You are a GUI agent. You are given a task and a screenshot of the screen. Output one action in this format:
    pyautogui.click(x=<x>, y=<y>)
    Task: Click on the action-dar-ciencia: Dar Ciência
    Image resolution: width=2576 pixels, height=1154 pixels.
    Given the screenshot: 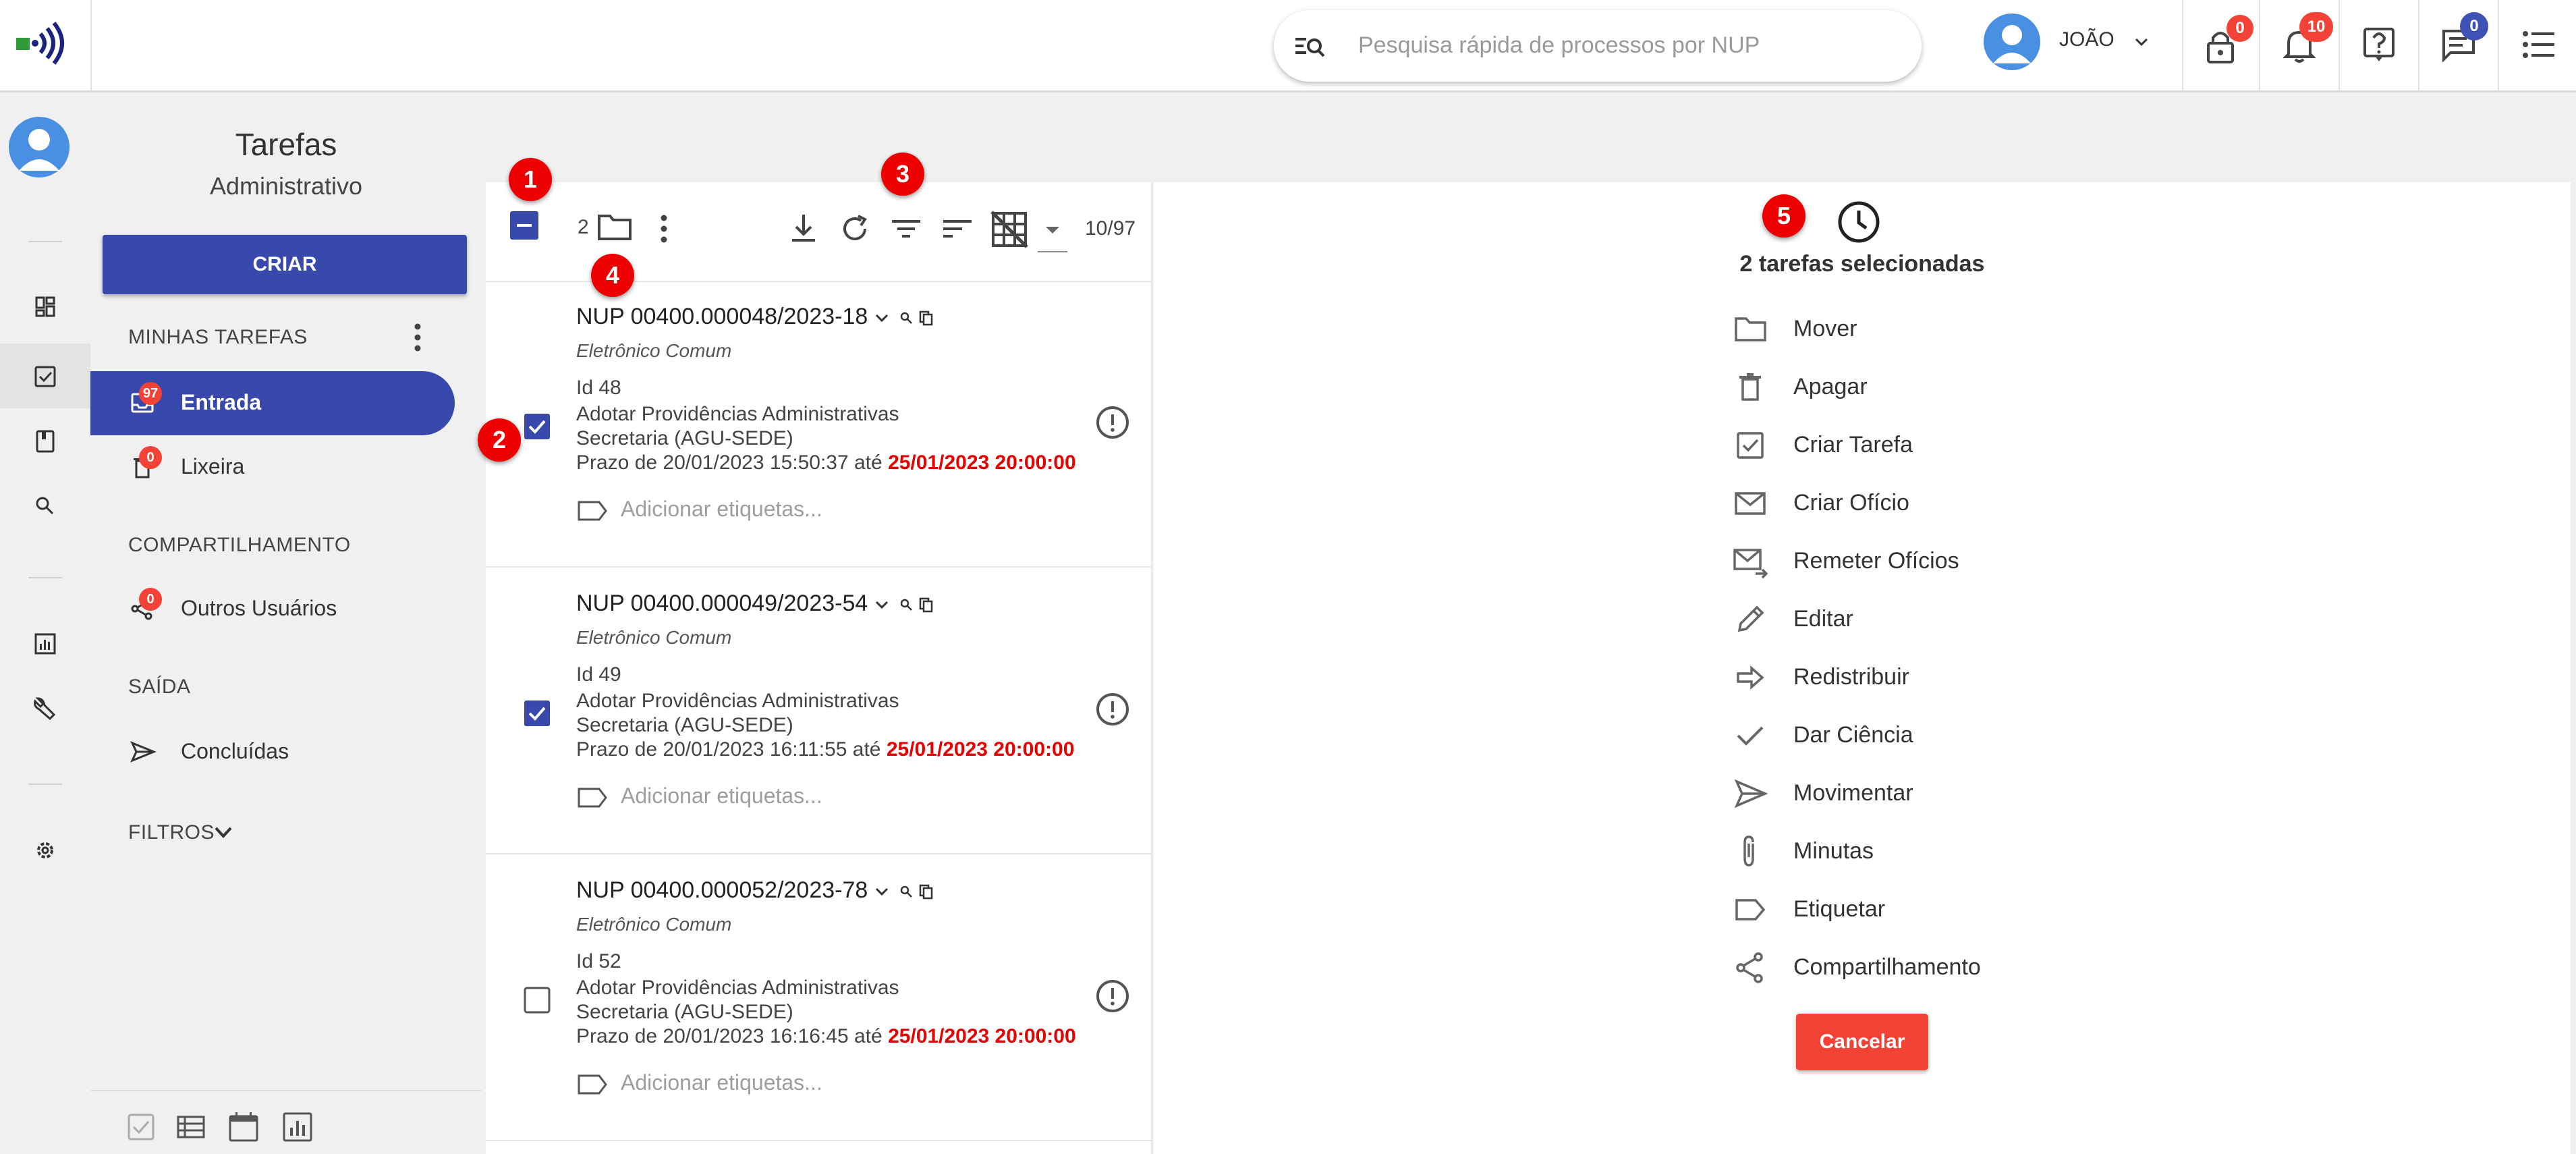 What is the action you would take?
    pyautogui.click(x=1901, y=735)
    